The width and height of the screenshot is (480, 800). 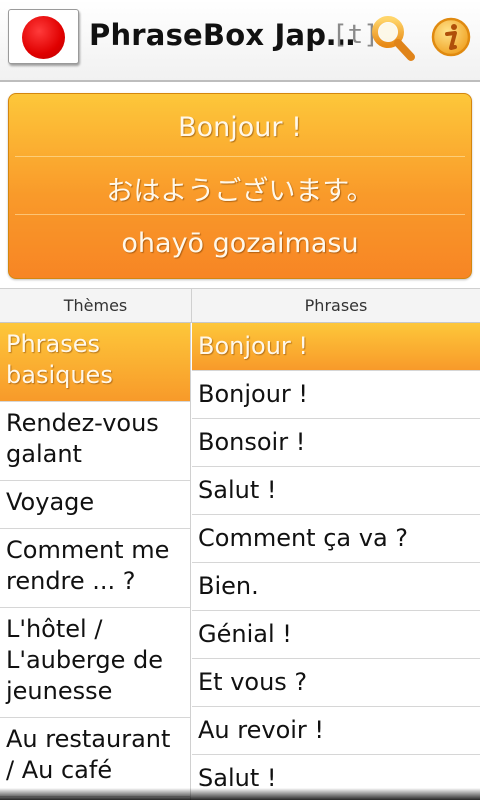 What do you see at coordinates (95, 505) in the screenshot?
I see `theme-item-voyage: Voyage` at bounding box center [95, 505].